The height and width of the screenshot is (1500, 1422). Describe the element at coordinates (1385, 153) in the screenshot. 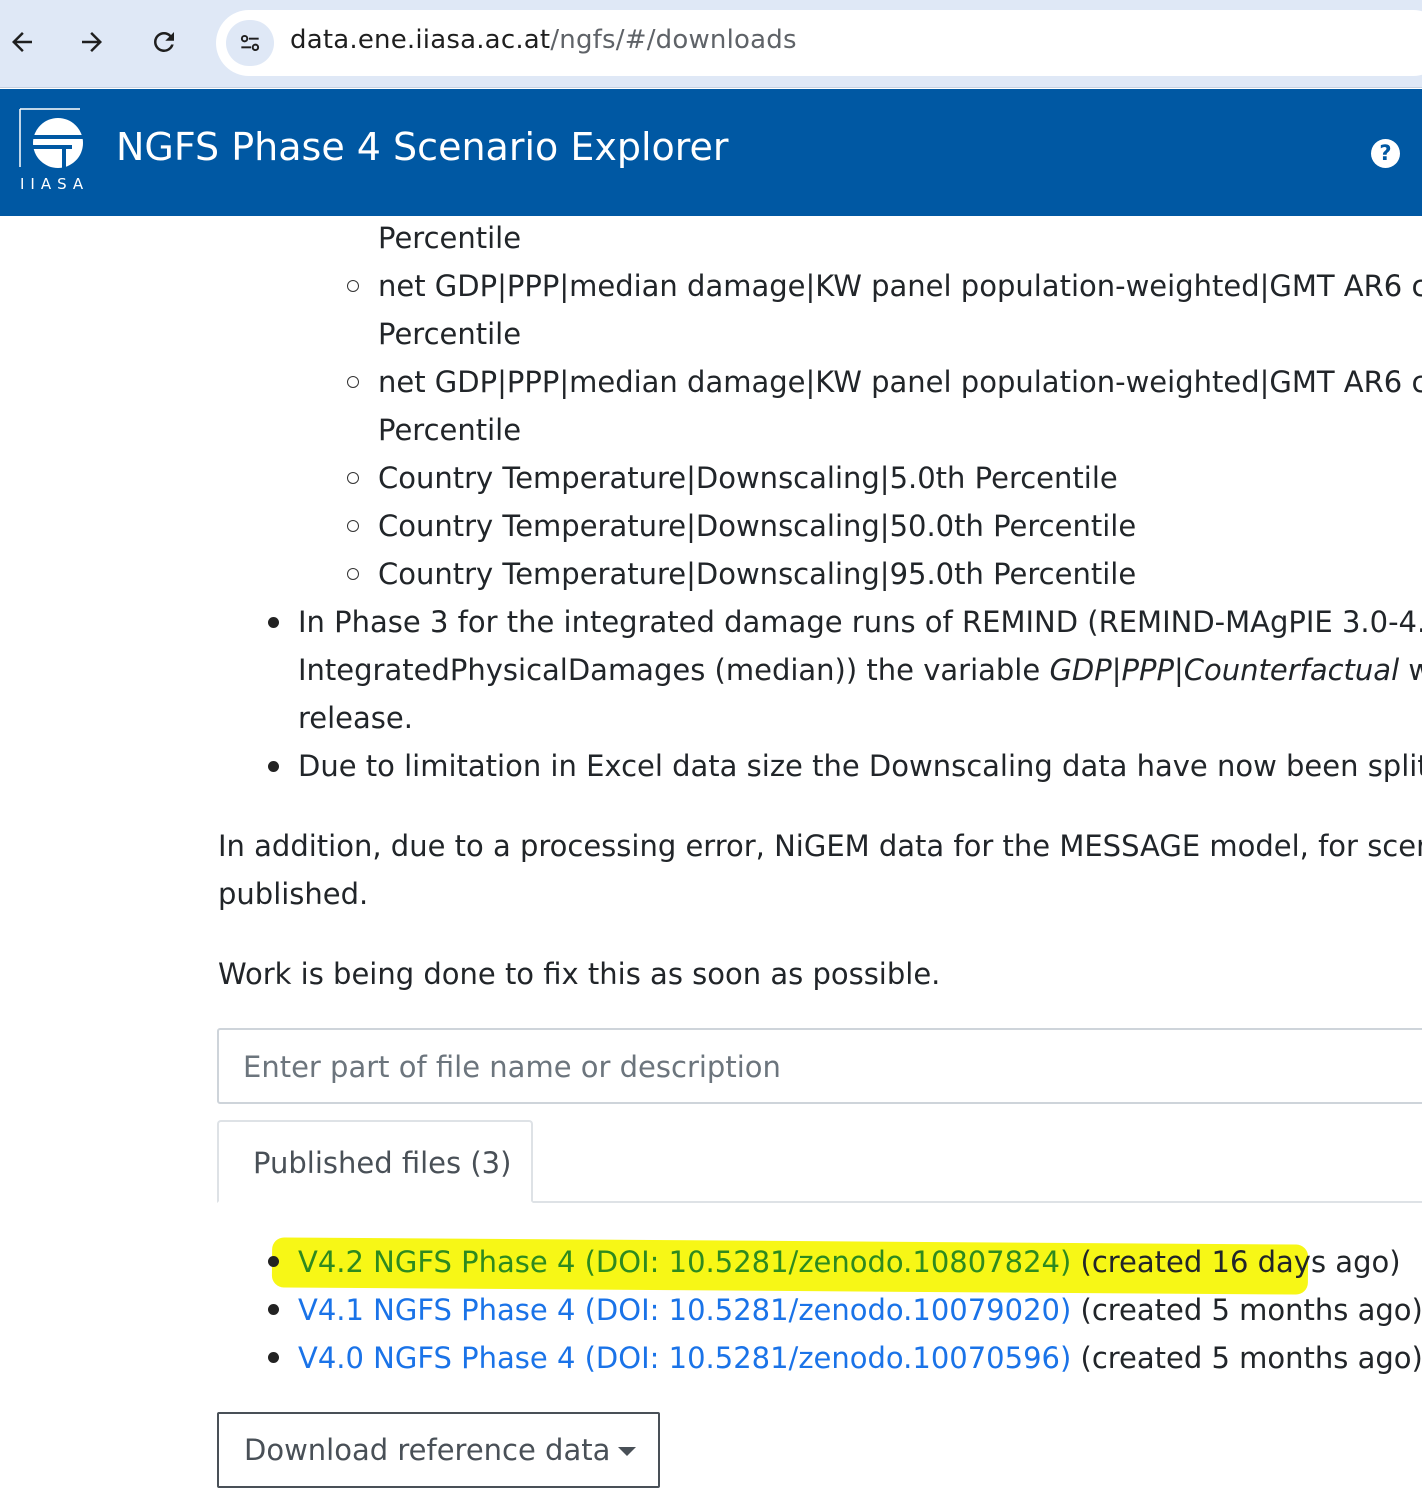

I see `help-icon: ?` at that location.